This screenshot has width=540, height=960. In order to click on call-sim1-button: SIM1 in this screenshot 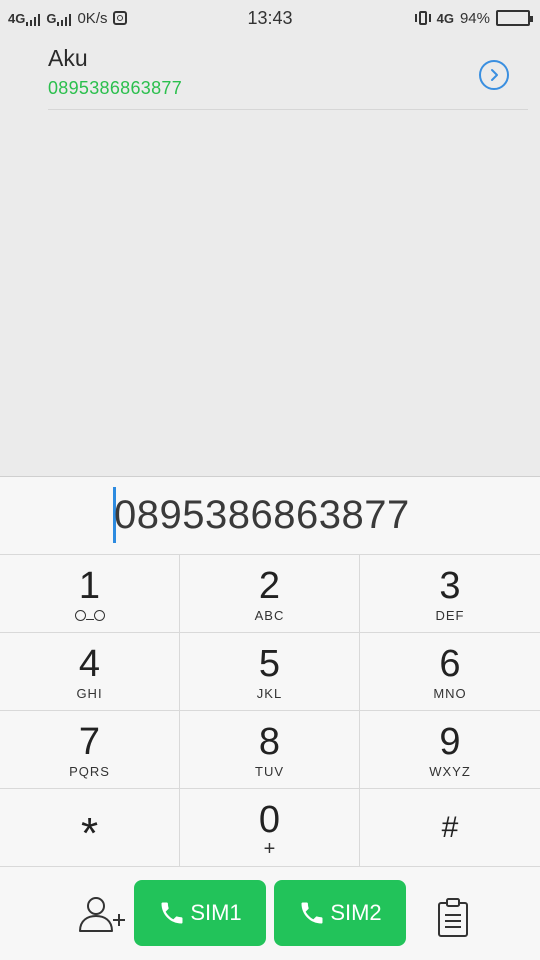, I will do `click(200, 913)`.